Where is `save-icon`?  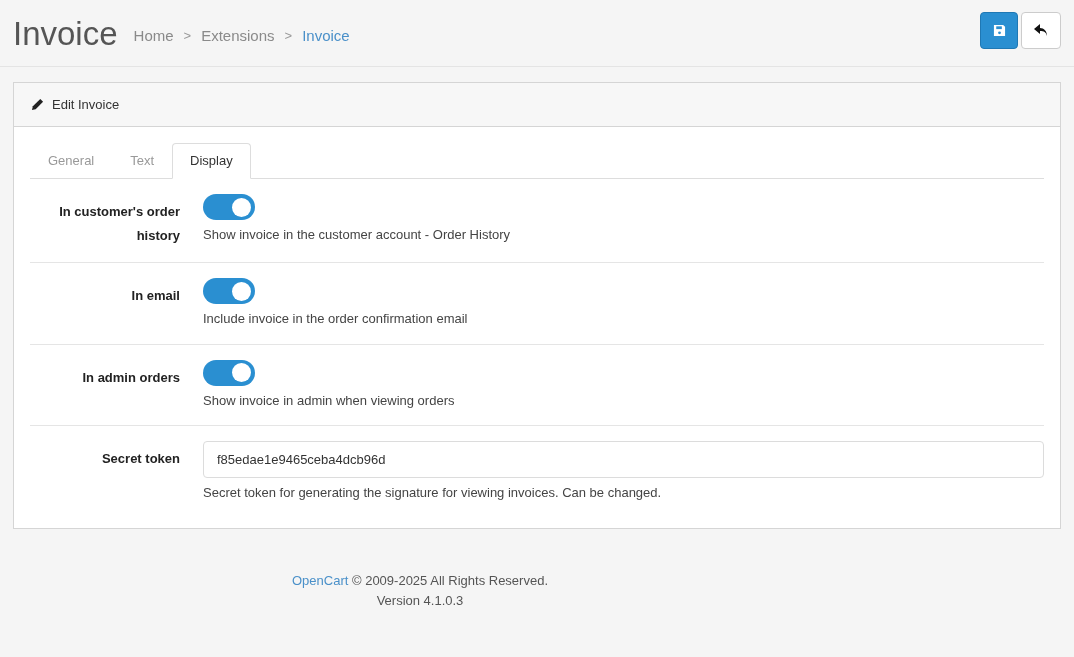
save-icon is located at coordinates (999, 30).